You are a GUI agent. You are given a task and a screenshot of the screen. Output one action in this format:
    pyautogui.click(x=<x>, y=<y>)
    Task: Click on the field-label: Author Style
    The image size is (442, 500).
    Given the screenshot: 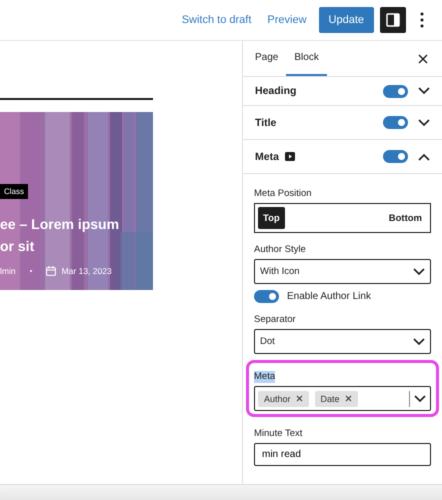 What is the action you would take?
    pyautogui.click(x=280, y=250)
    